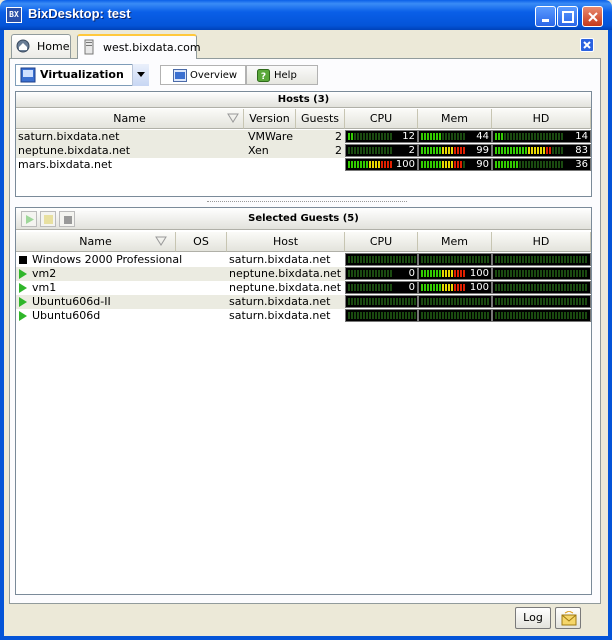 This screenshot has width=612, height=640. I want to click on view-select-value: Virtualization, so click(82, 74).